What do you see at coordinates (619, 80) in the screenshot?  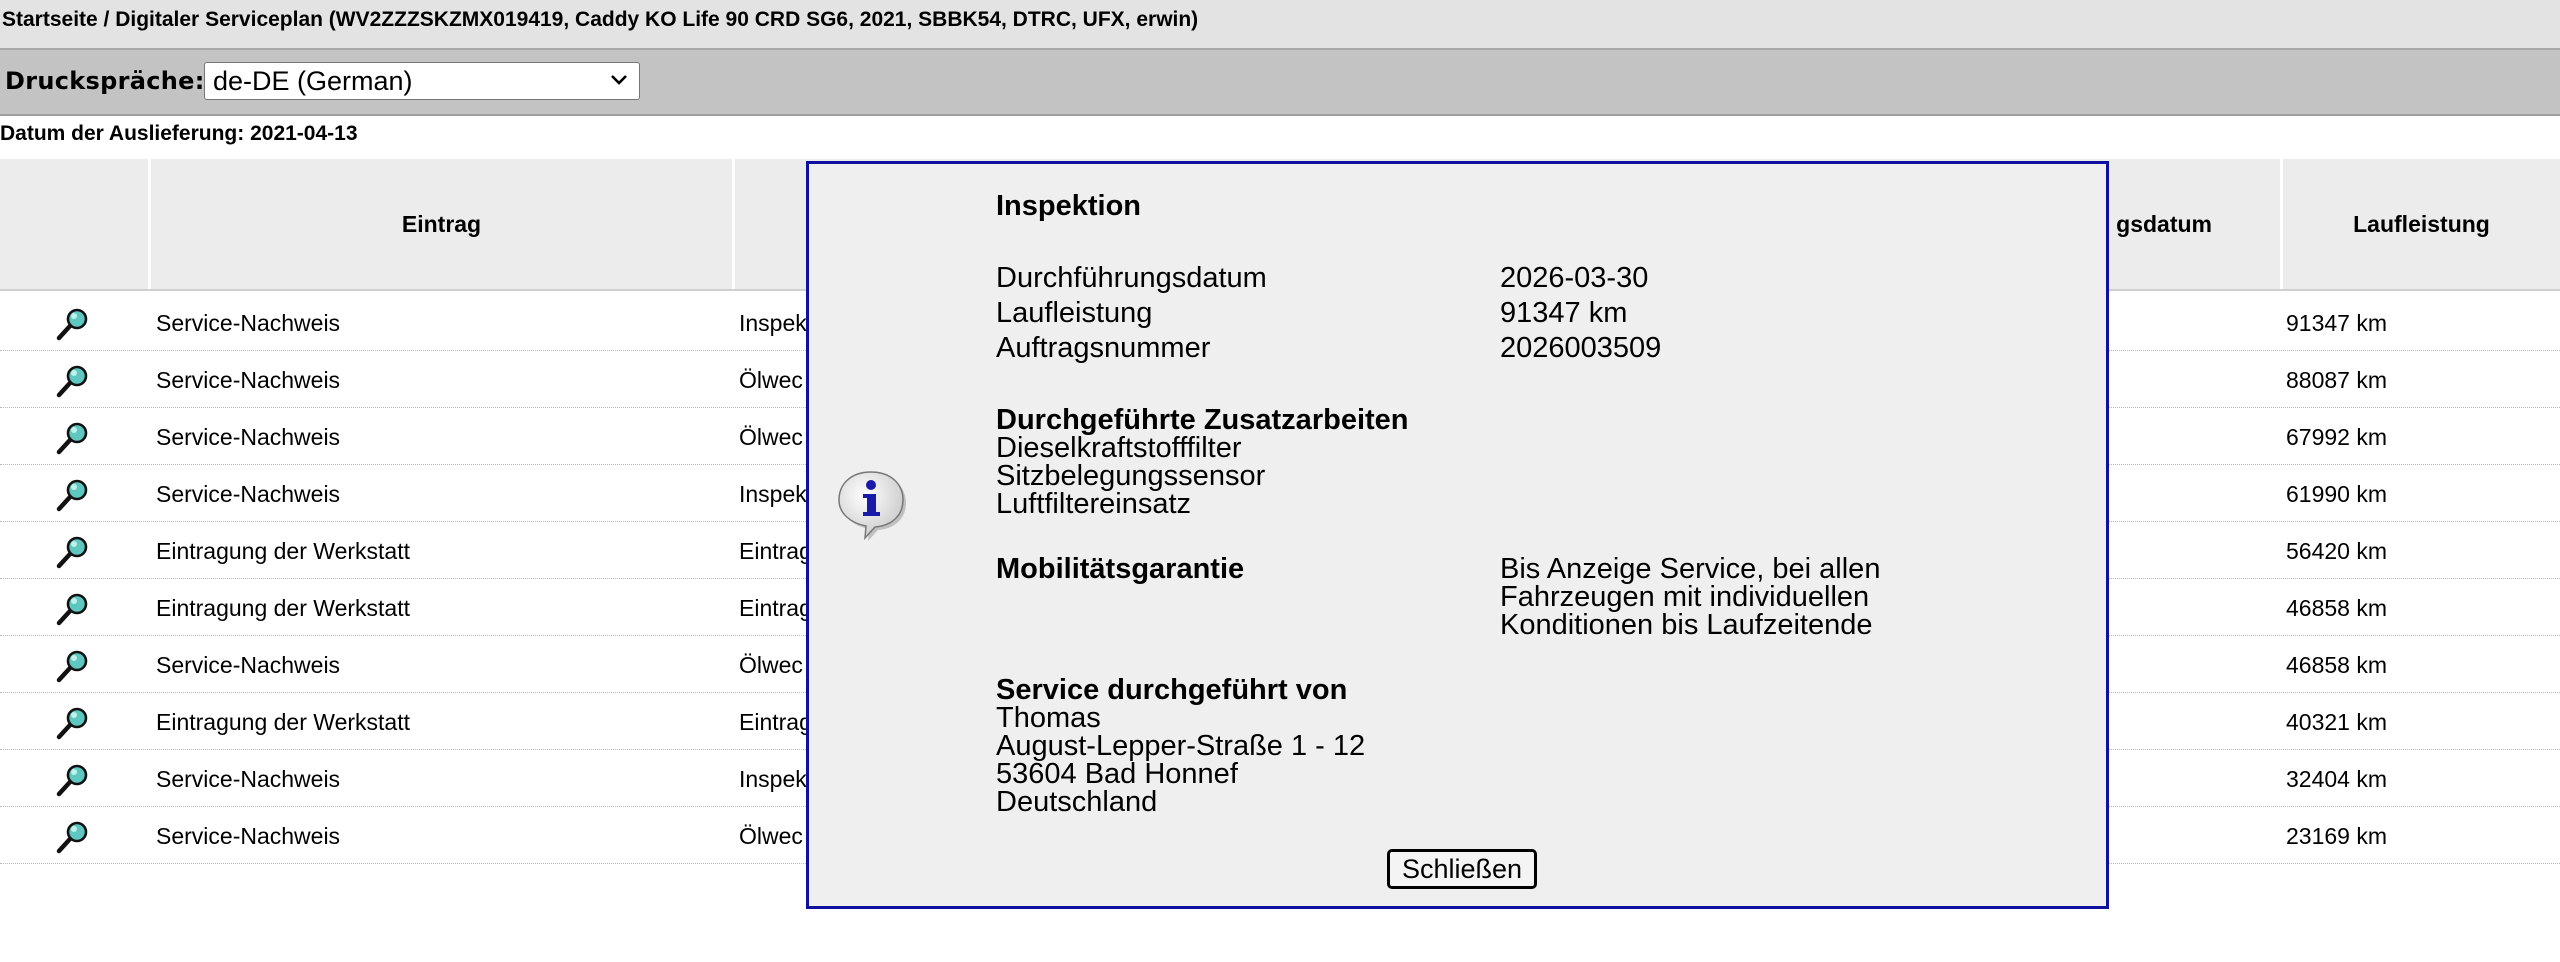 I see `chevron-down-icon` at bounding box center [619, 80].